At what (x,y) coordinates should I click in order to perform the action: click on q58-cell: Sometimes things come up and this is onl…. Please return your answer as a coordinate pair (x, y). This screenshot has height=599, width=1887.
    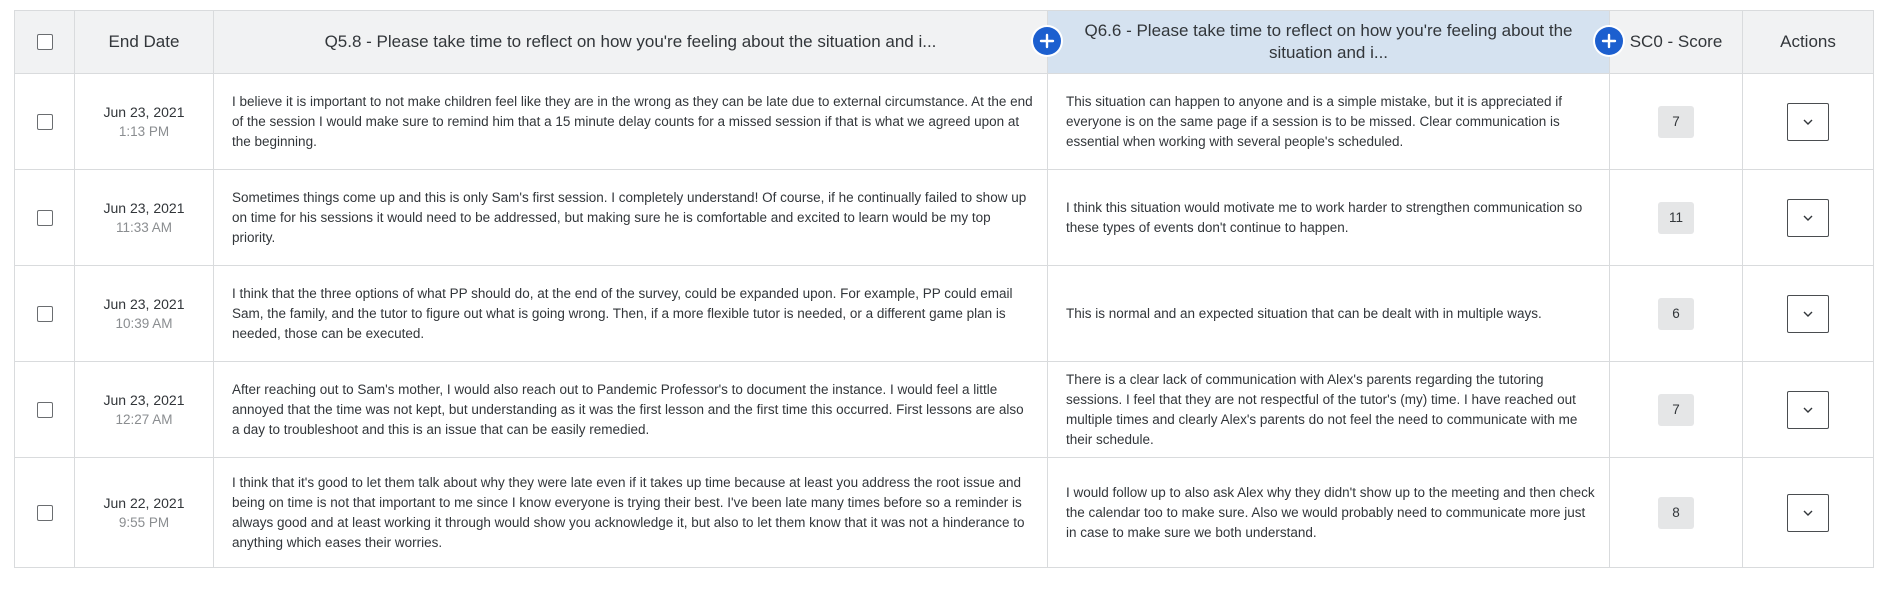
    Looking at the image, I should click on (630, 217).